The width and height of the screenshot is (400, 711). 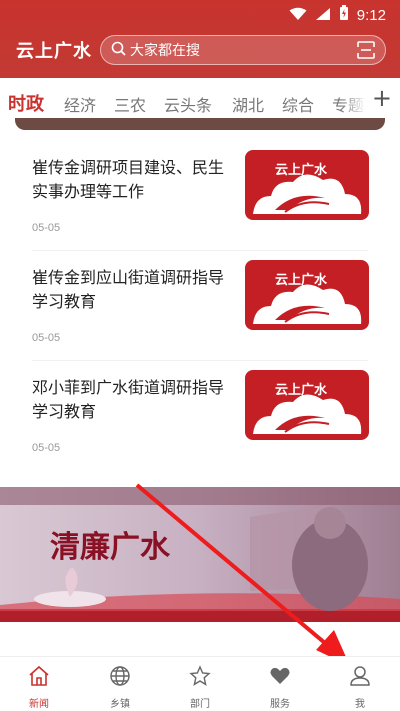 What do you see at coordinates (360, 676) in the screenshot?
I see `user-icon` at bounding box center [360, 676].